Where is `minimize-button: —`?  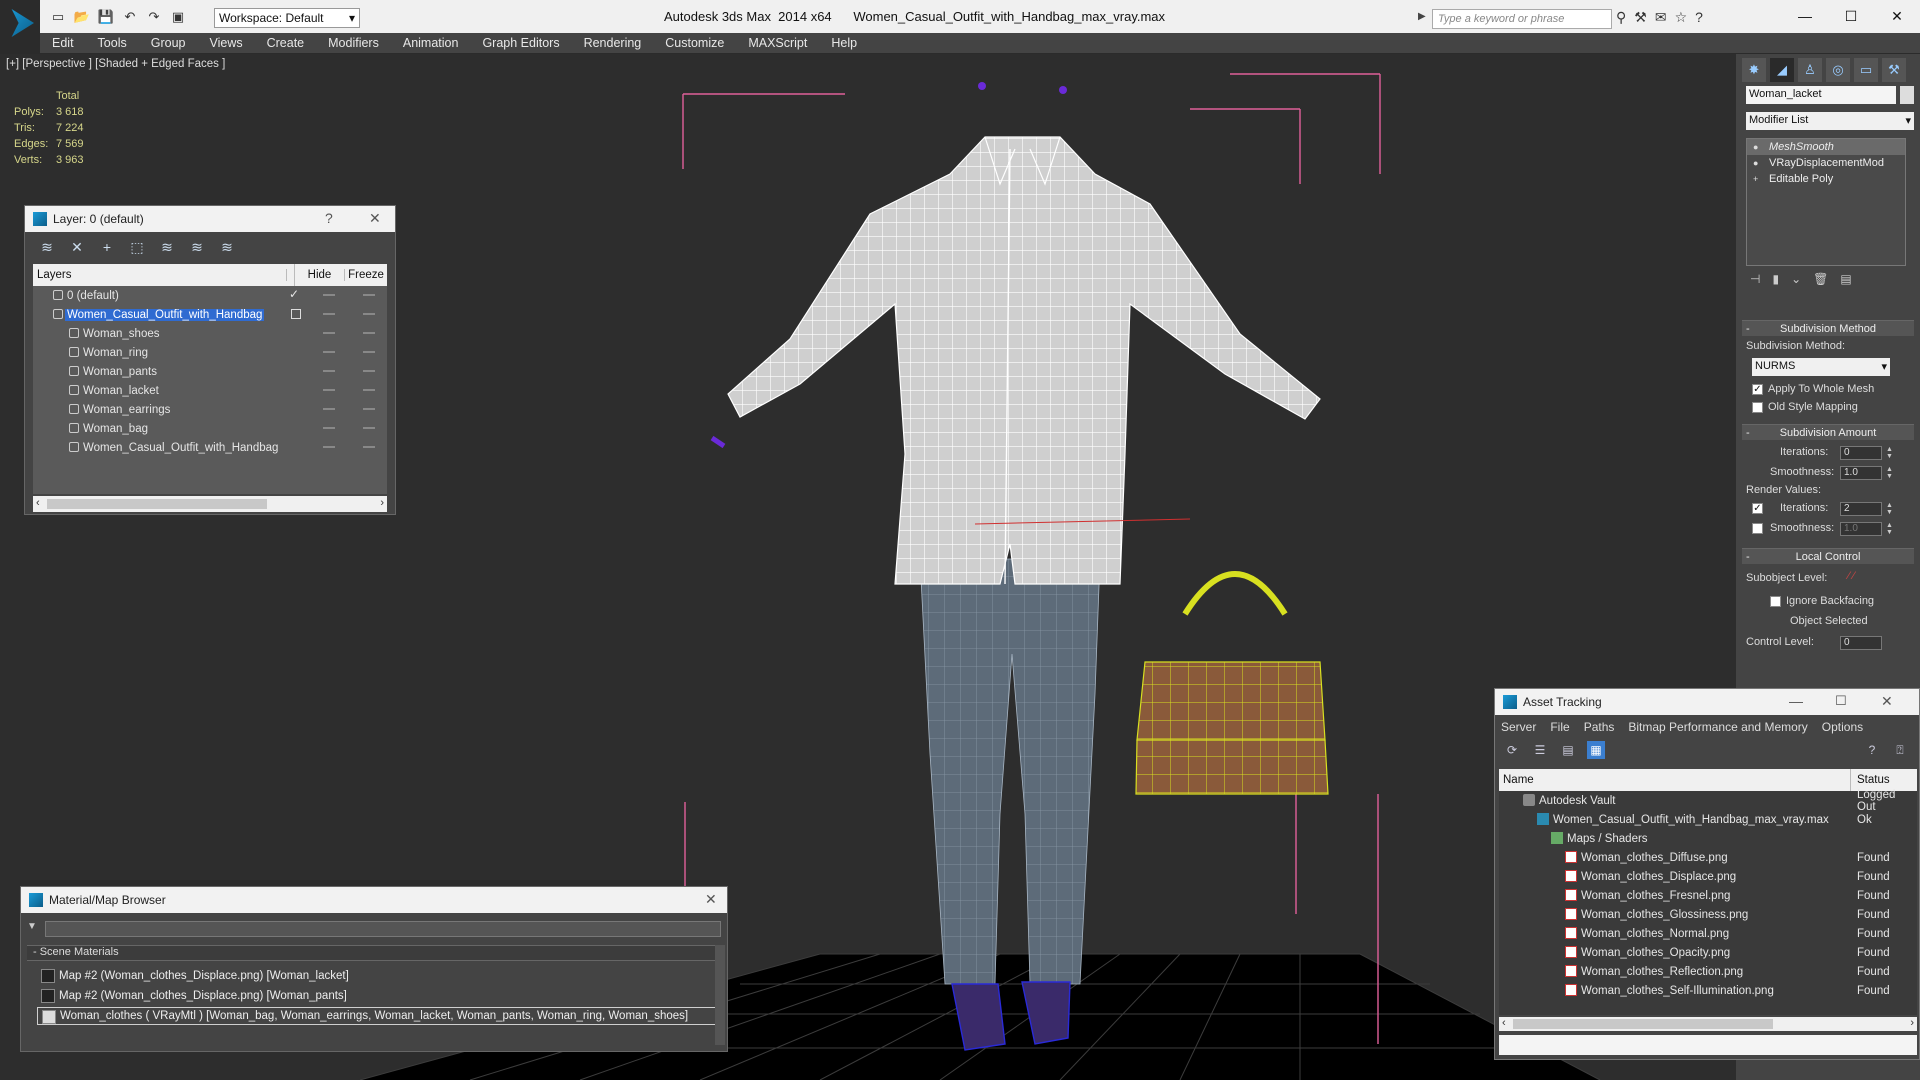 minimize-button: — is located at coordinates (1805, 16).